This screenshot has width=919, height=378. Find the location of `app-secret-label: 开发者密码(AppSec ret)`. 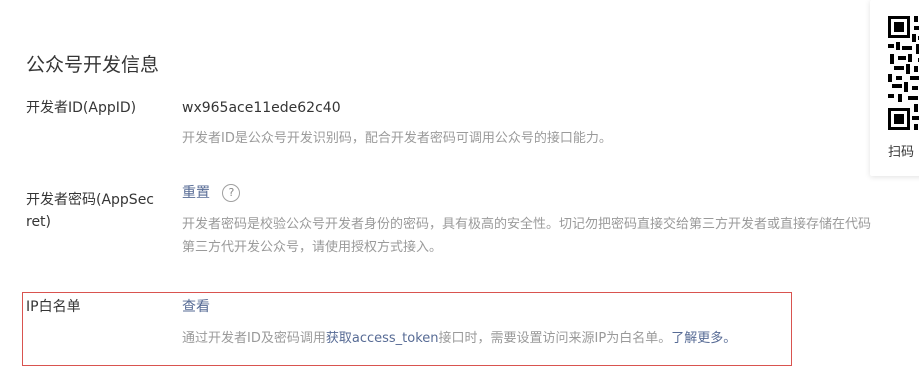

app-secret-label: 开发者密码(AppSec ret) is located at coordinates (90, 211).